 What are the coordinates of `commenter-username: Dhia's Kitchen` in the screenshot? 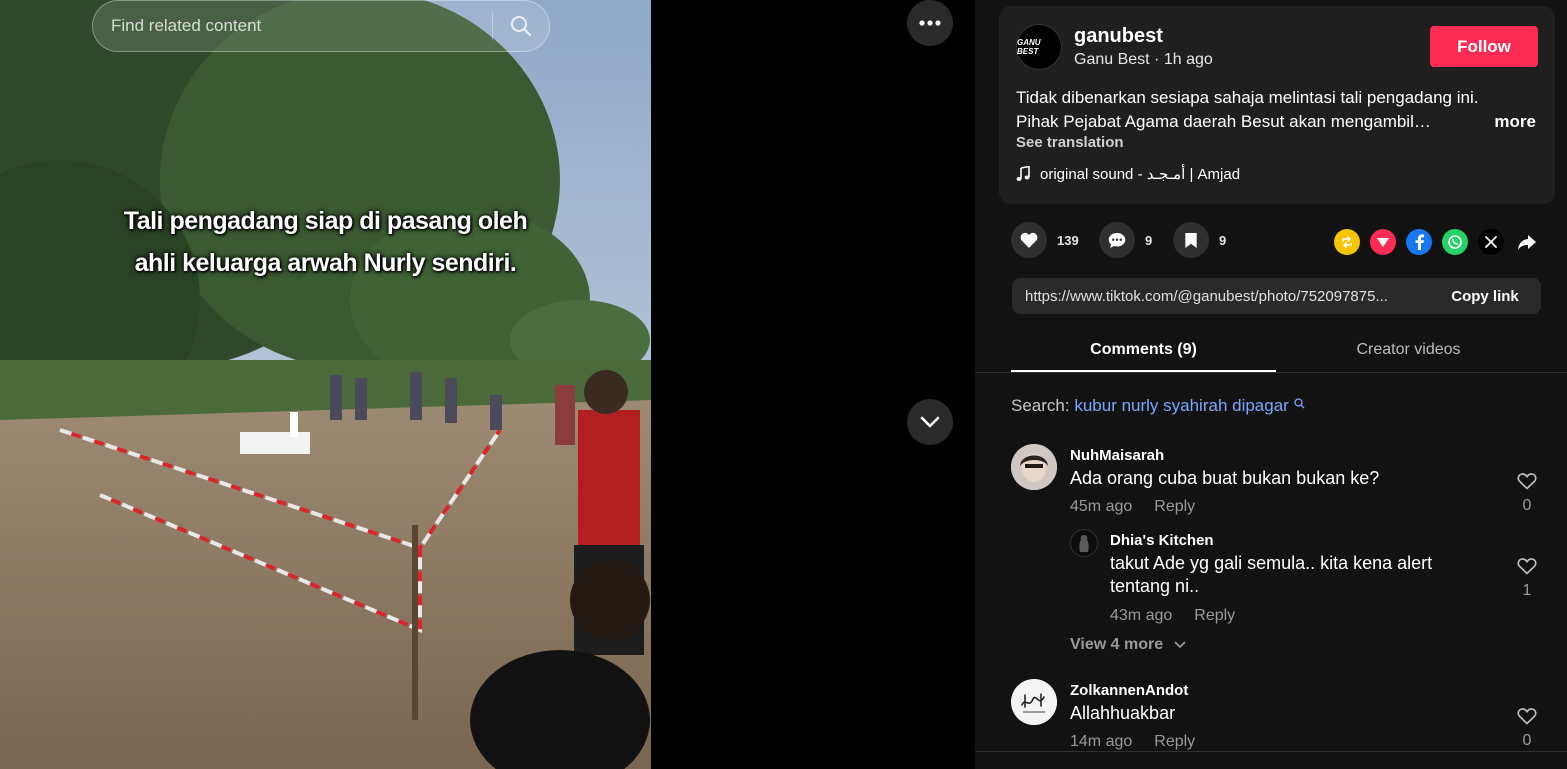 It's located at (1162, 540).